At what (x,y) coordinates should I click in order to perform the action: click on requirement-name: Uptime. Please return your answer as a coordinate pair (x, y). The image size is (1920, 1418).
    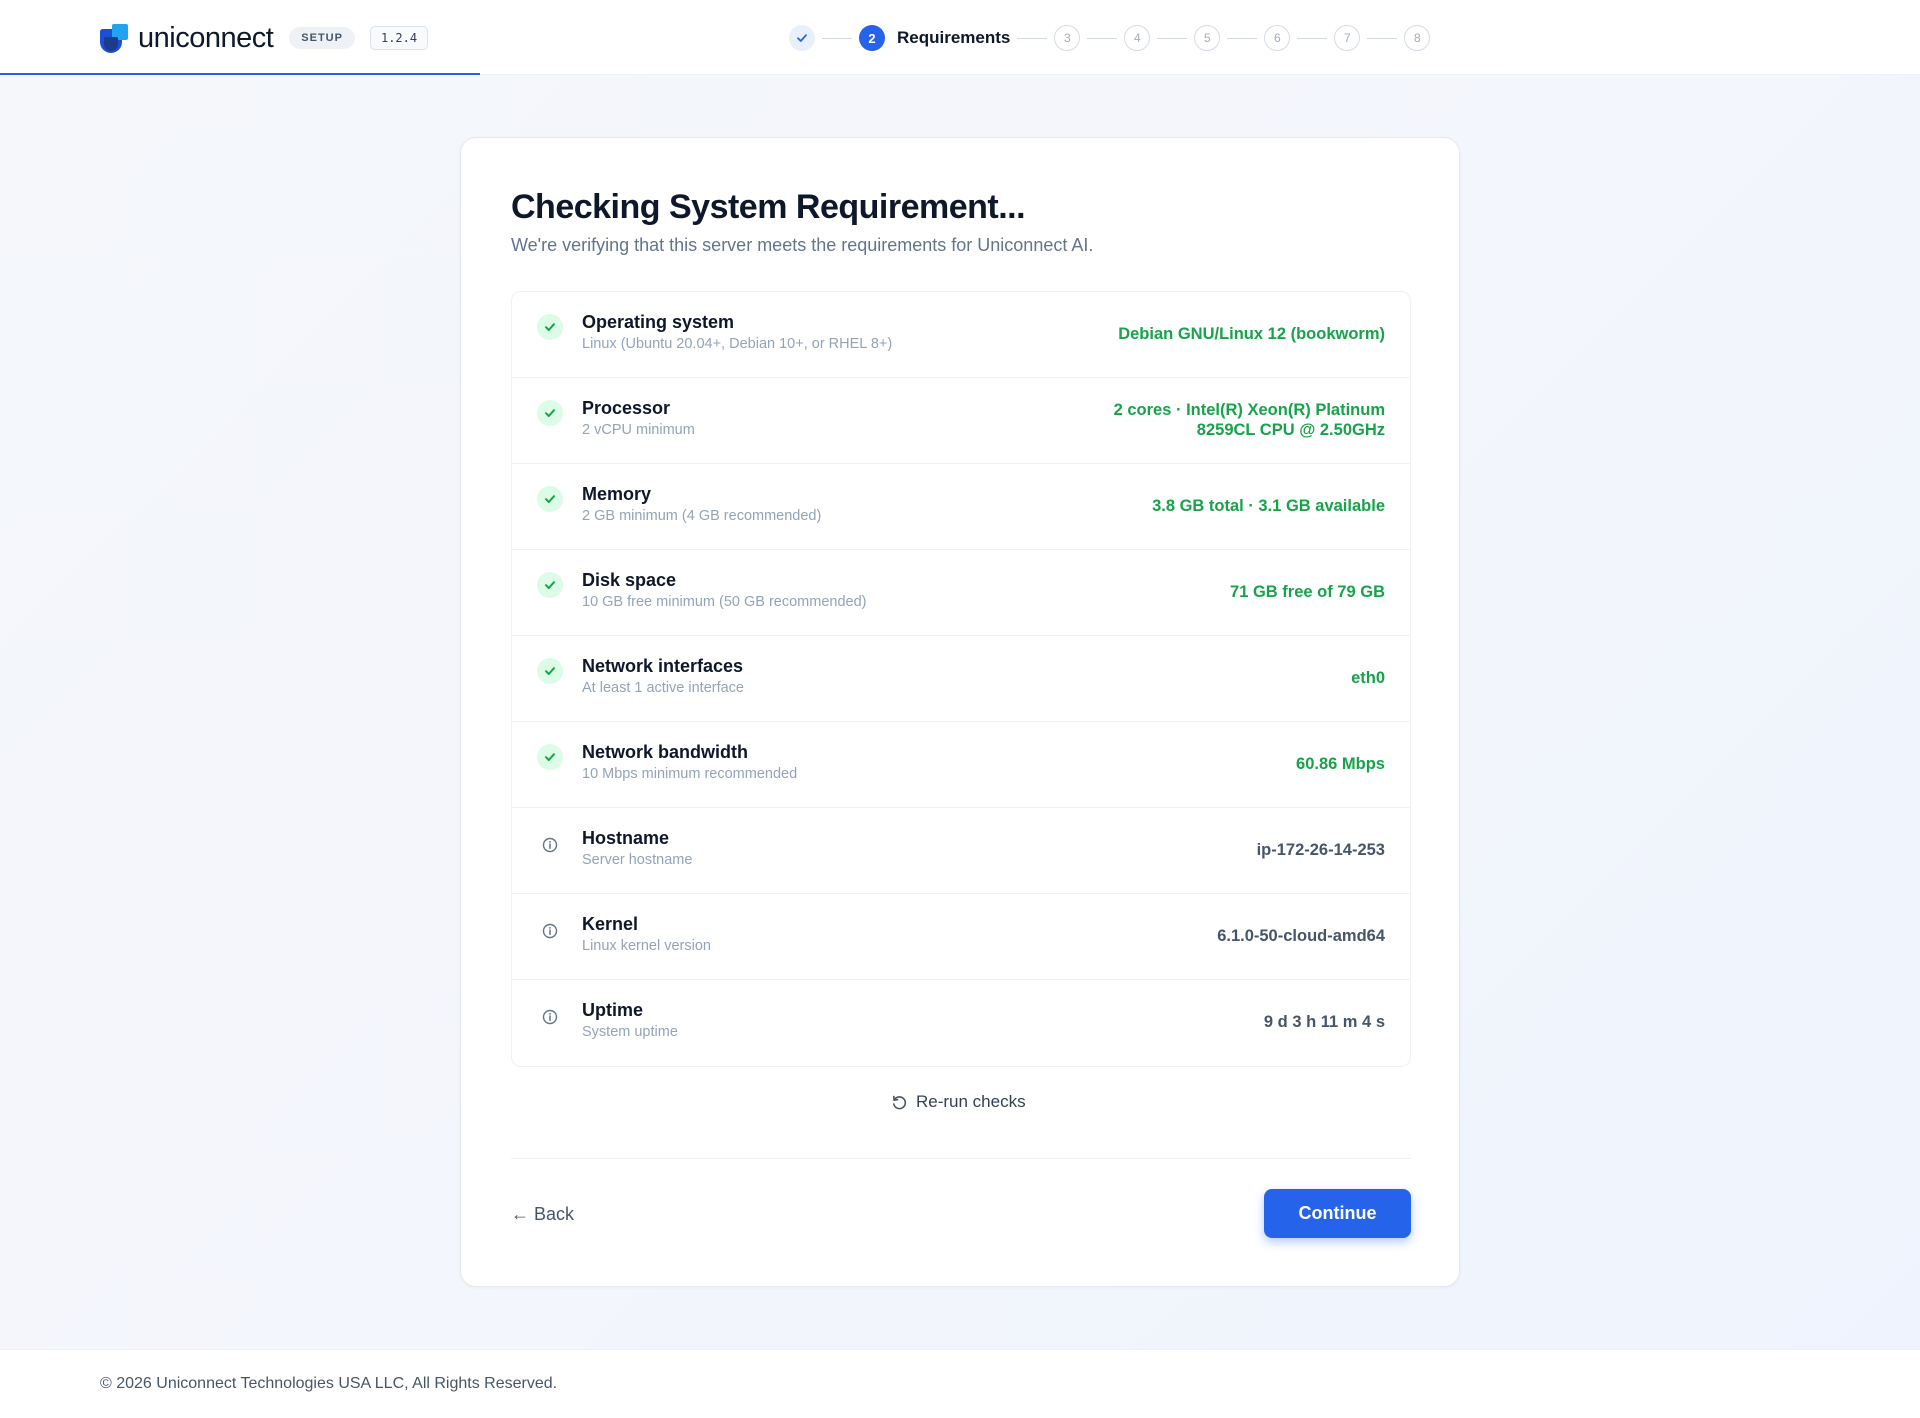
    Looking at the image, I should click on (613, 1010).